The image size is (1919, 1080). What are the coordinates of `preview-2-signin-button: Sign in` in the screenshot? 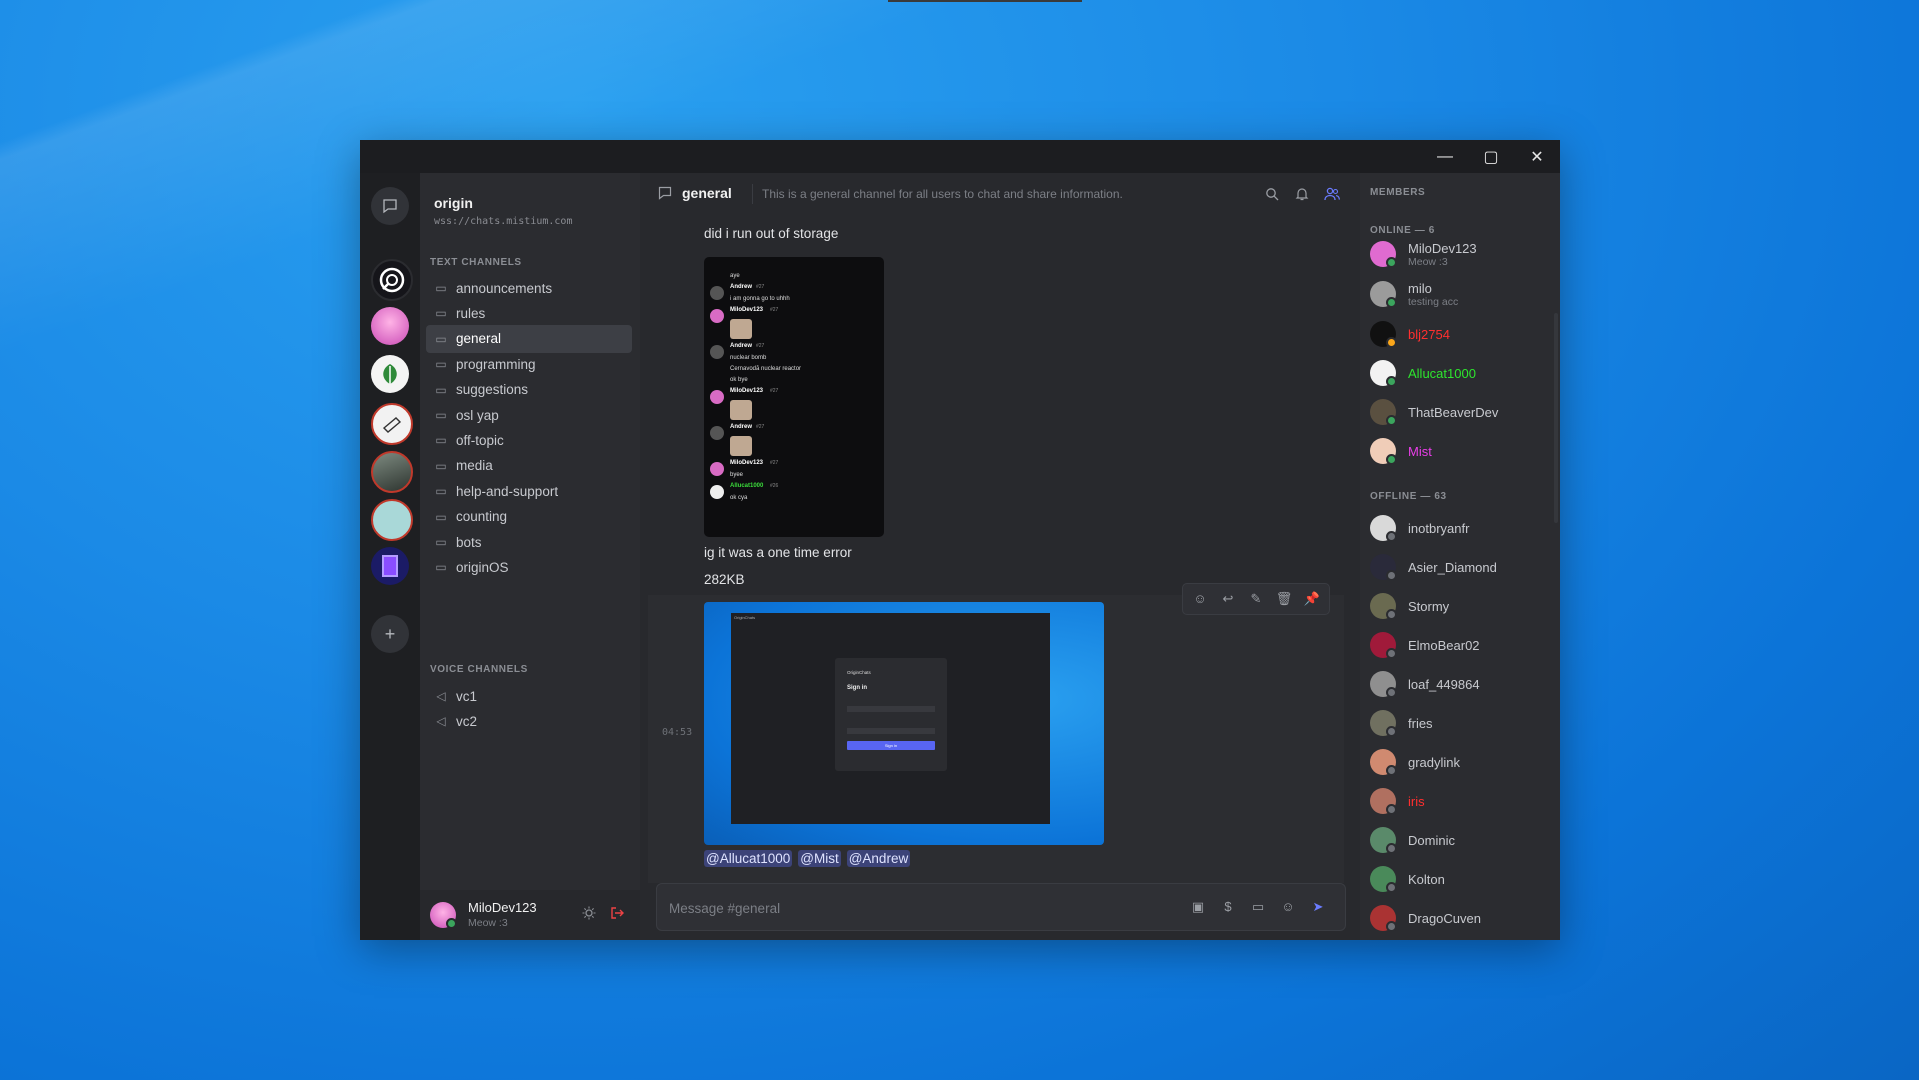 It's located at (891, 745).